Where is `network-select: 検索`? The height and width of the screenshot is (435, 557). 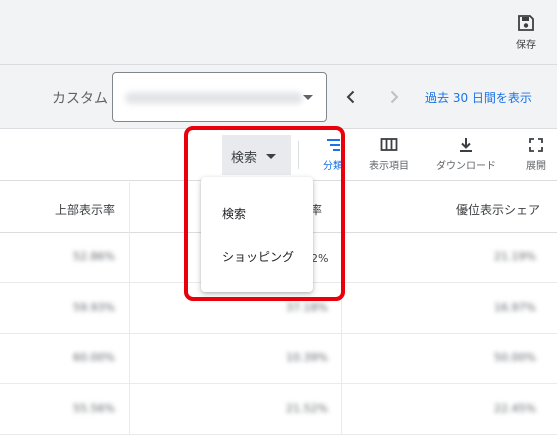 network-select: 検索 is located at coordinates (256, 155).